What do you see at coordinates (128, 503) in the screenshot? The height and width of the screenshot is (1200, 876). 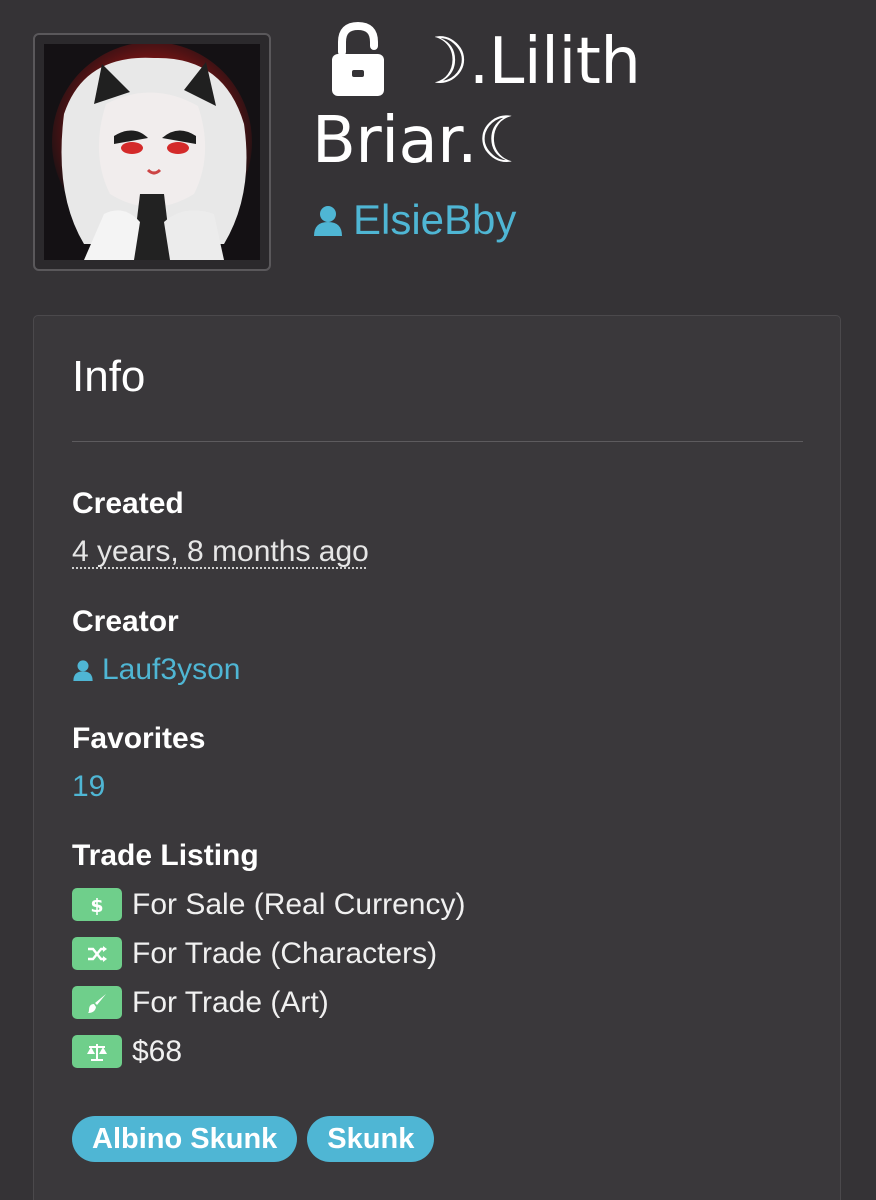 I see `created-label: Created` at bounding box center [128, 503].